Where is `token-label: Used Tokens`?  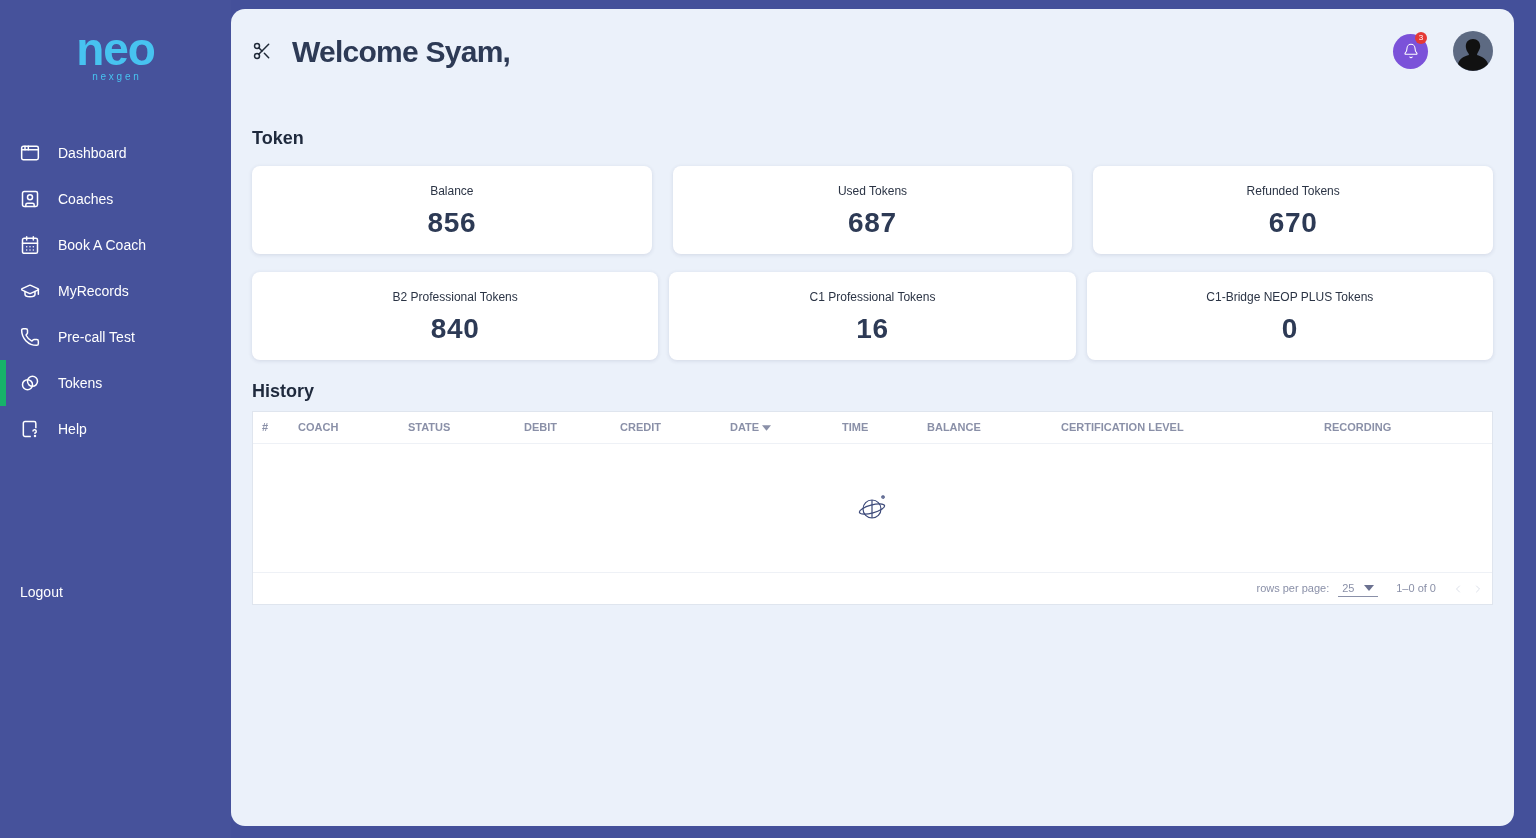
token-label: Used Tokens is located at coordinates (872, 191).